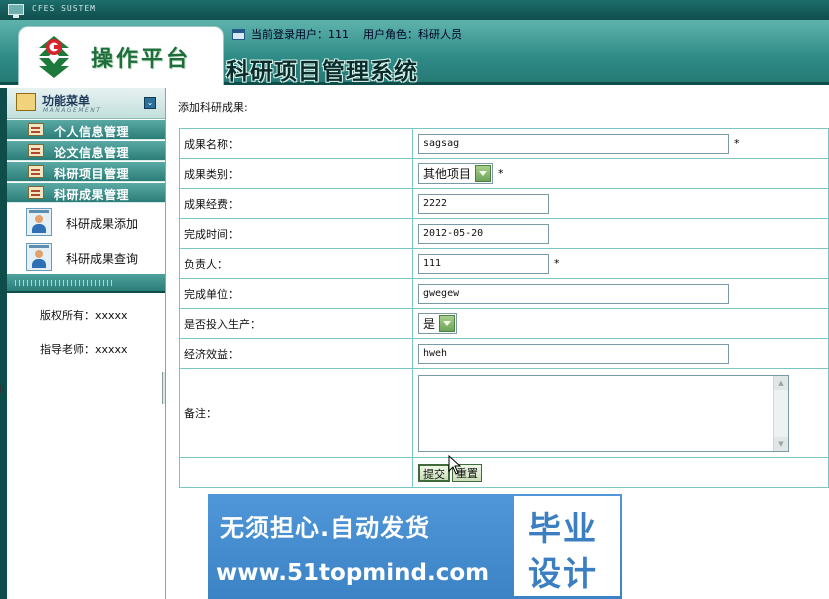 The width and height of the screenshot is (829, 599). What do you see at coordinates (415, 546) in the screenshot?
I see `watermark-banner: 无须担心.自动发货 www.51topmind.com 毕业 设计` at bounding box center [415, 546].